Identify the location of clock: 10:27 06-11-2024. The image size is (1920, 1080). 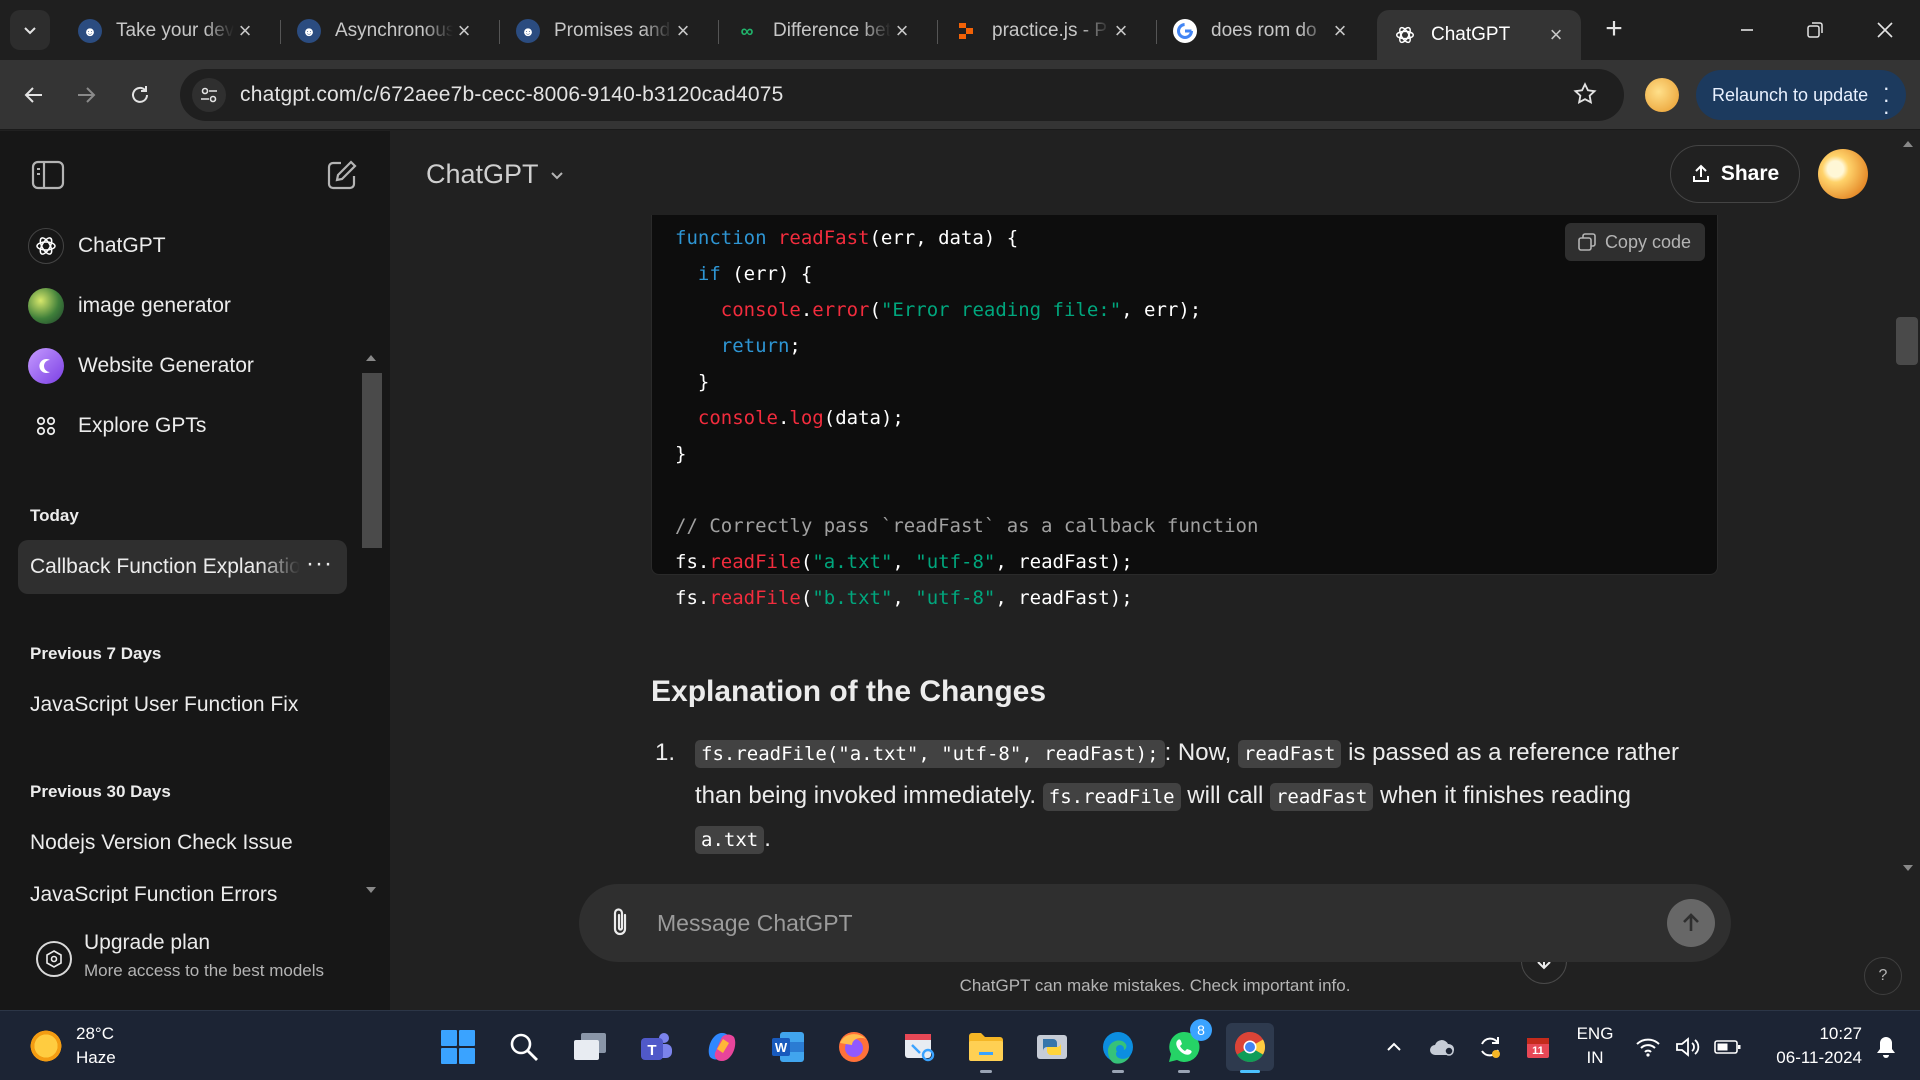
(1807, 1046).